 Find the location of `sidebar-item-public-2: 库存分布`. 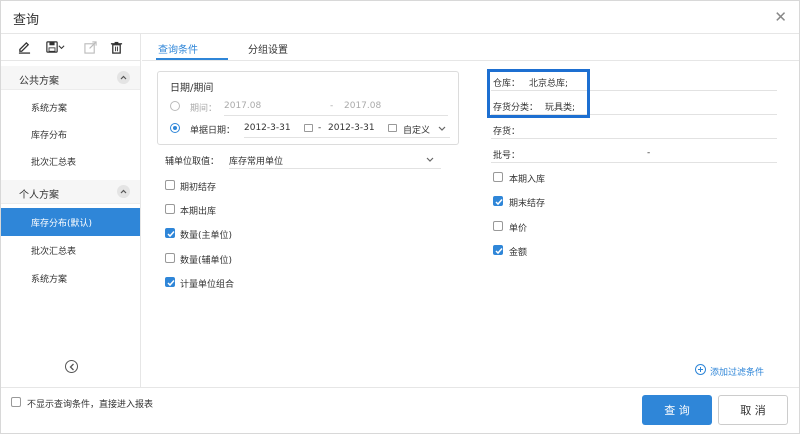

sidebar-item-public-2: 库存分布 is located at coordinates (70, 134).